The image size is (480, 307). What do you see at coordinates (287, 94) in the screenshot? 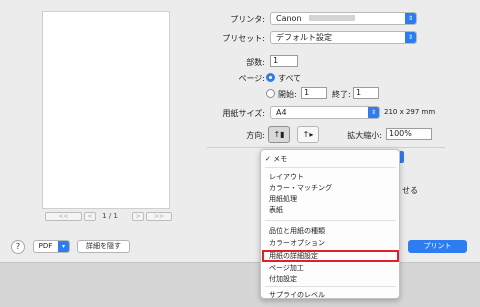
I see `pages-from-label: 開始:` at bounding box center [287, 94].